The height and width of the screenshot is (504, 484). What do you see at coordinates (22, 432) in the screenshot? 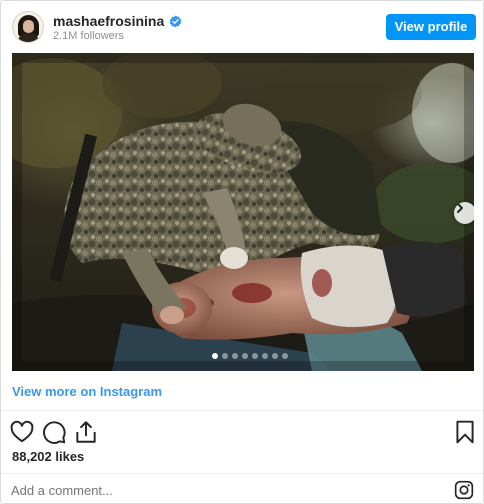
I see `heart-icon` at bounding box center [22, 432].